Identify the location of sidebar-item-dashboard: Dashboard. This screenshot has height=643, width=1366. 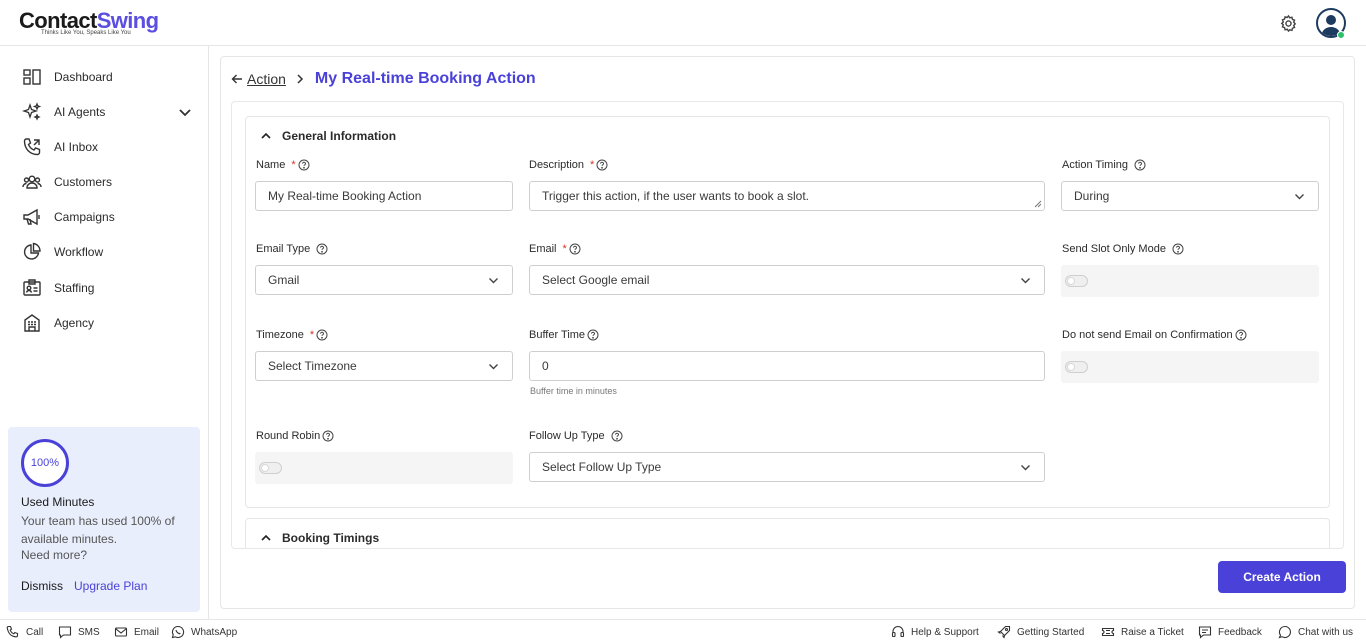
(104, 77).